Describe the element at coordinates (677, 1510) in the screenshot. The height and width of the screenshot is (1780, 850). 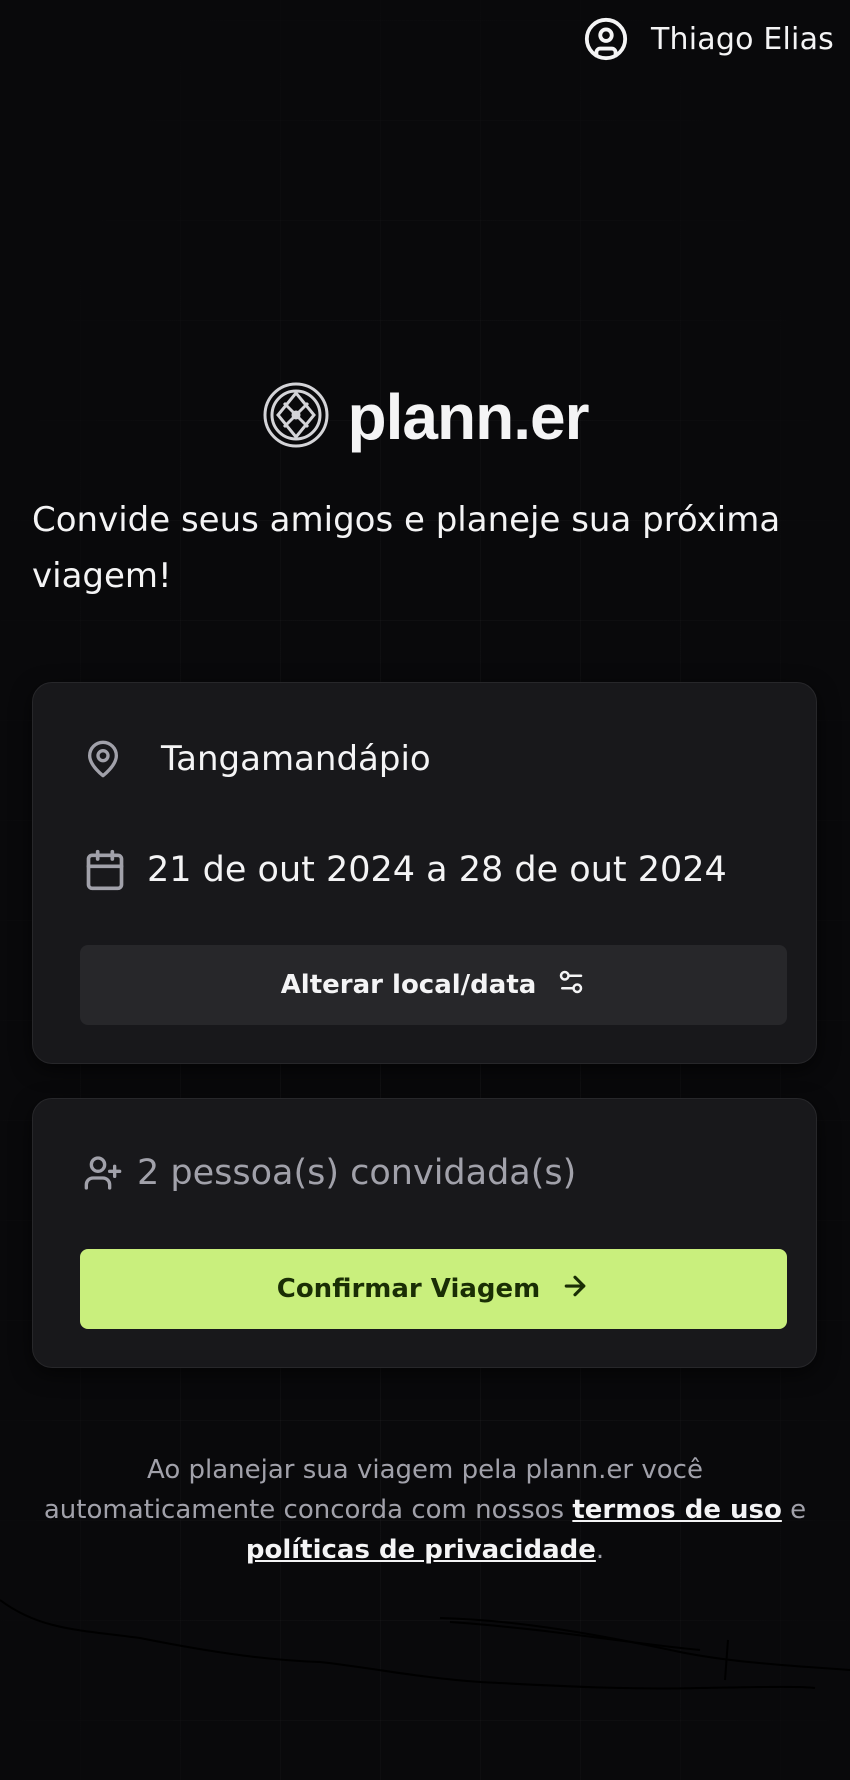
I see `terms-of-use-link: termos de uso` at that location.